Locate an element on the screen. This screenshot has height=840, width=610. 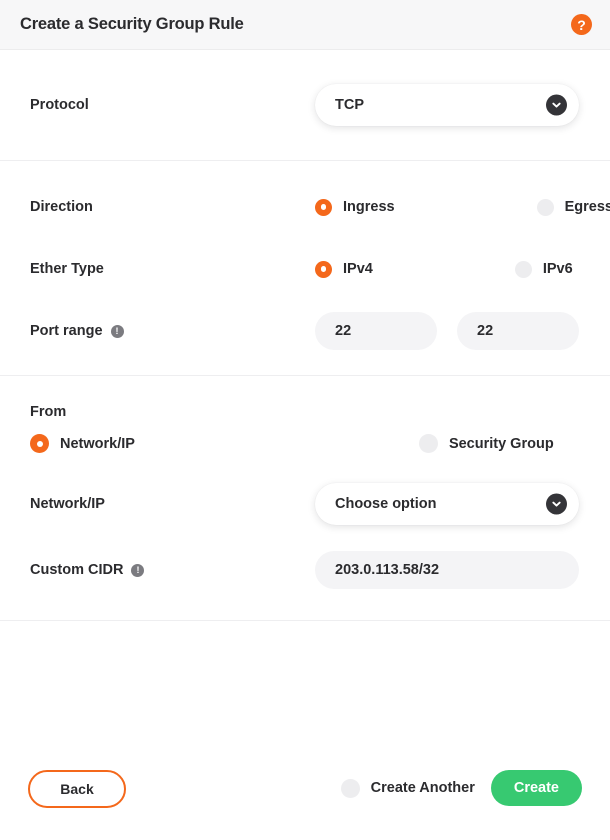
radio-ether-type-ipv6-label: IPv6 is located at coordinates (557, 269).